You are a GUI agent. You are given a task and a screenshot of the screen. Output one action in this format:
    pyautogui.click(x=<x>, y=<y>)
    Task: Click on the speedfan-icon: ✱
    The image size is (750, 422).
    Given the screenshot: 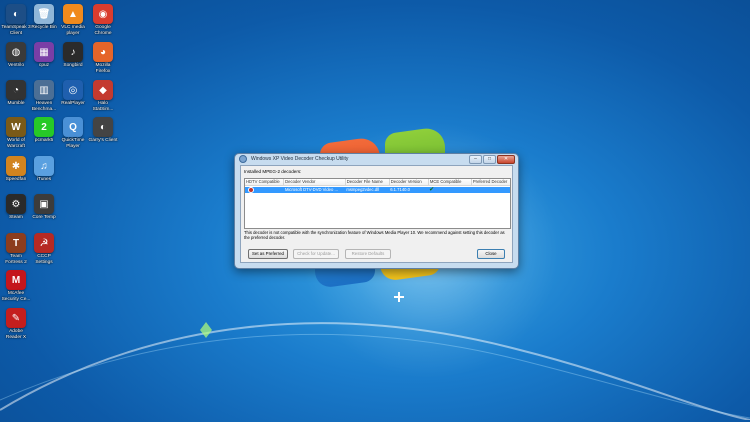 What is the action you would take?
    pyautogui.click(x=16, y=166)
    